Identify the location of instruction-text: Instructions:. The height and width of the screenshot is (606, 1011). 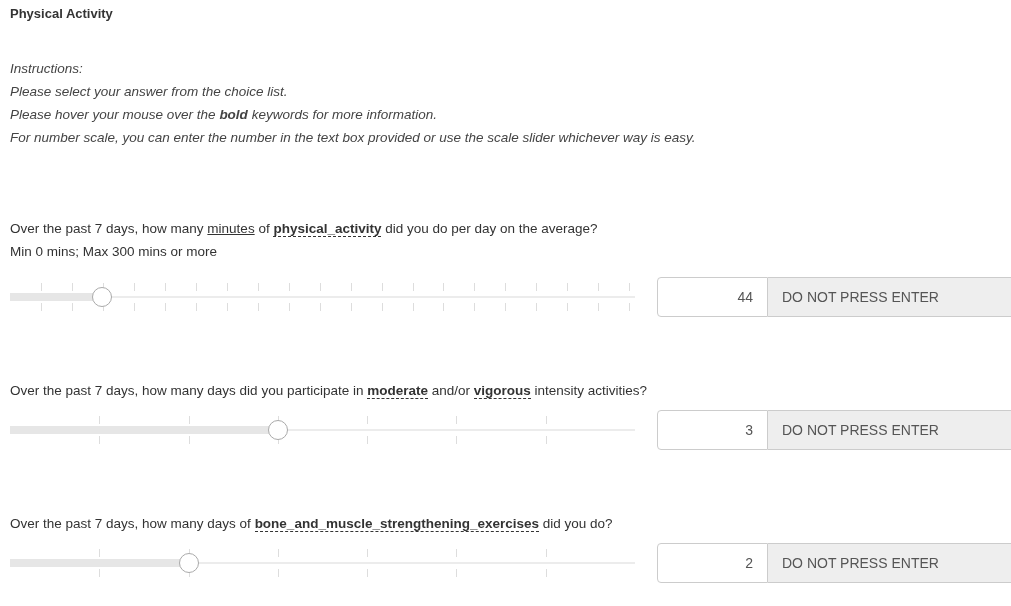
(47, 69).